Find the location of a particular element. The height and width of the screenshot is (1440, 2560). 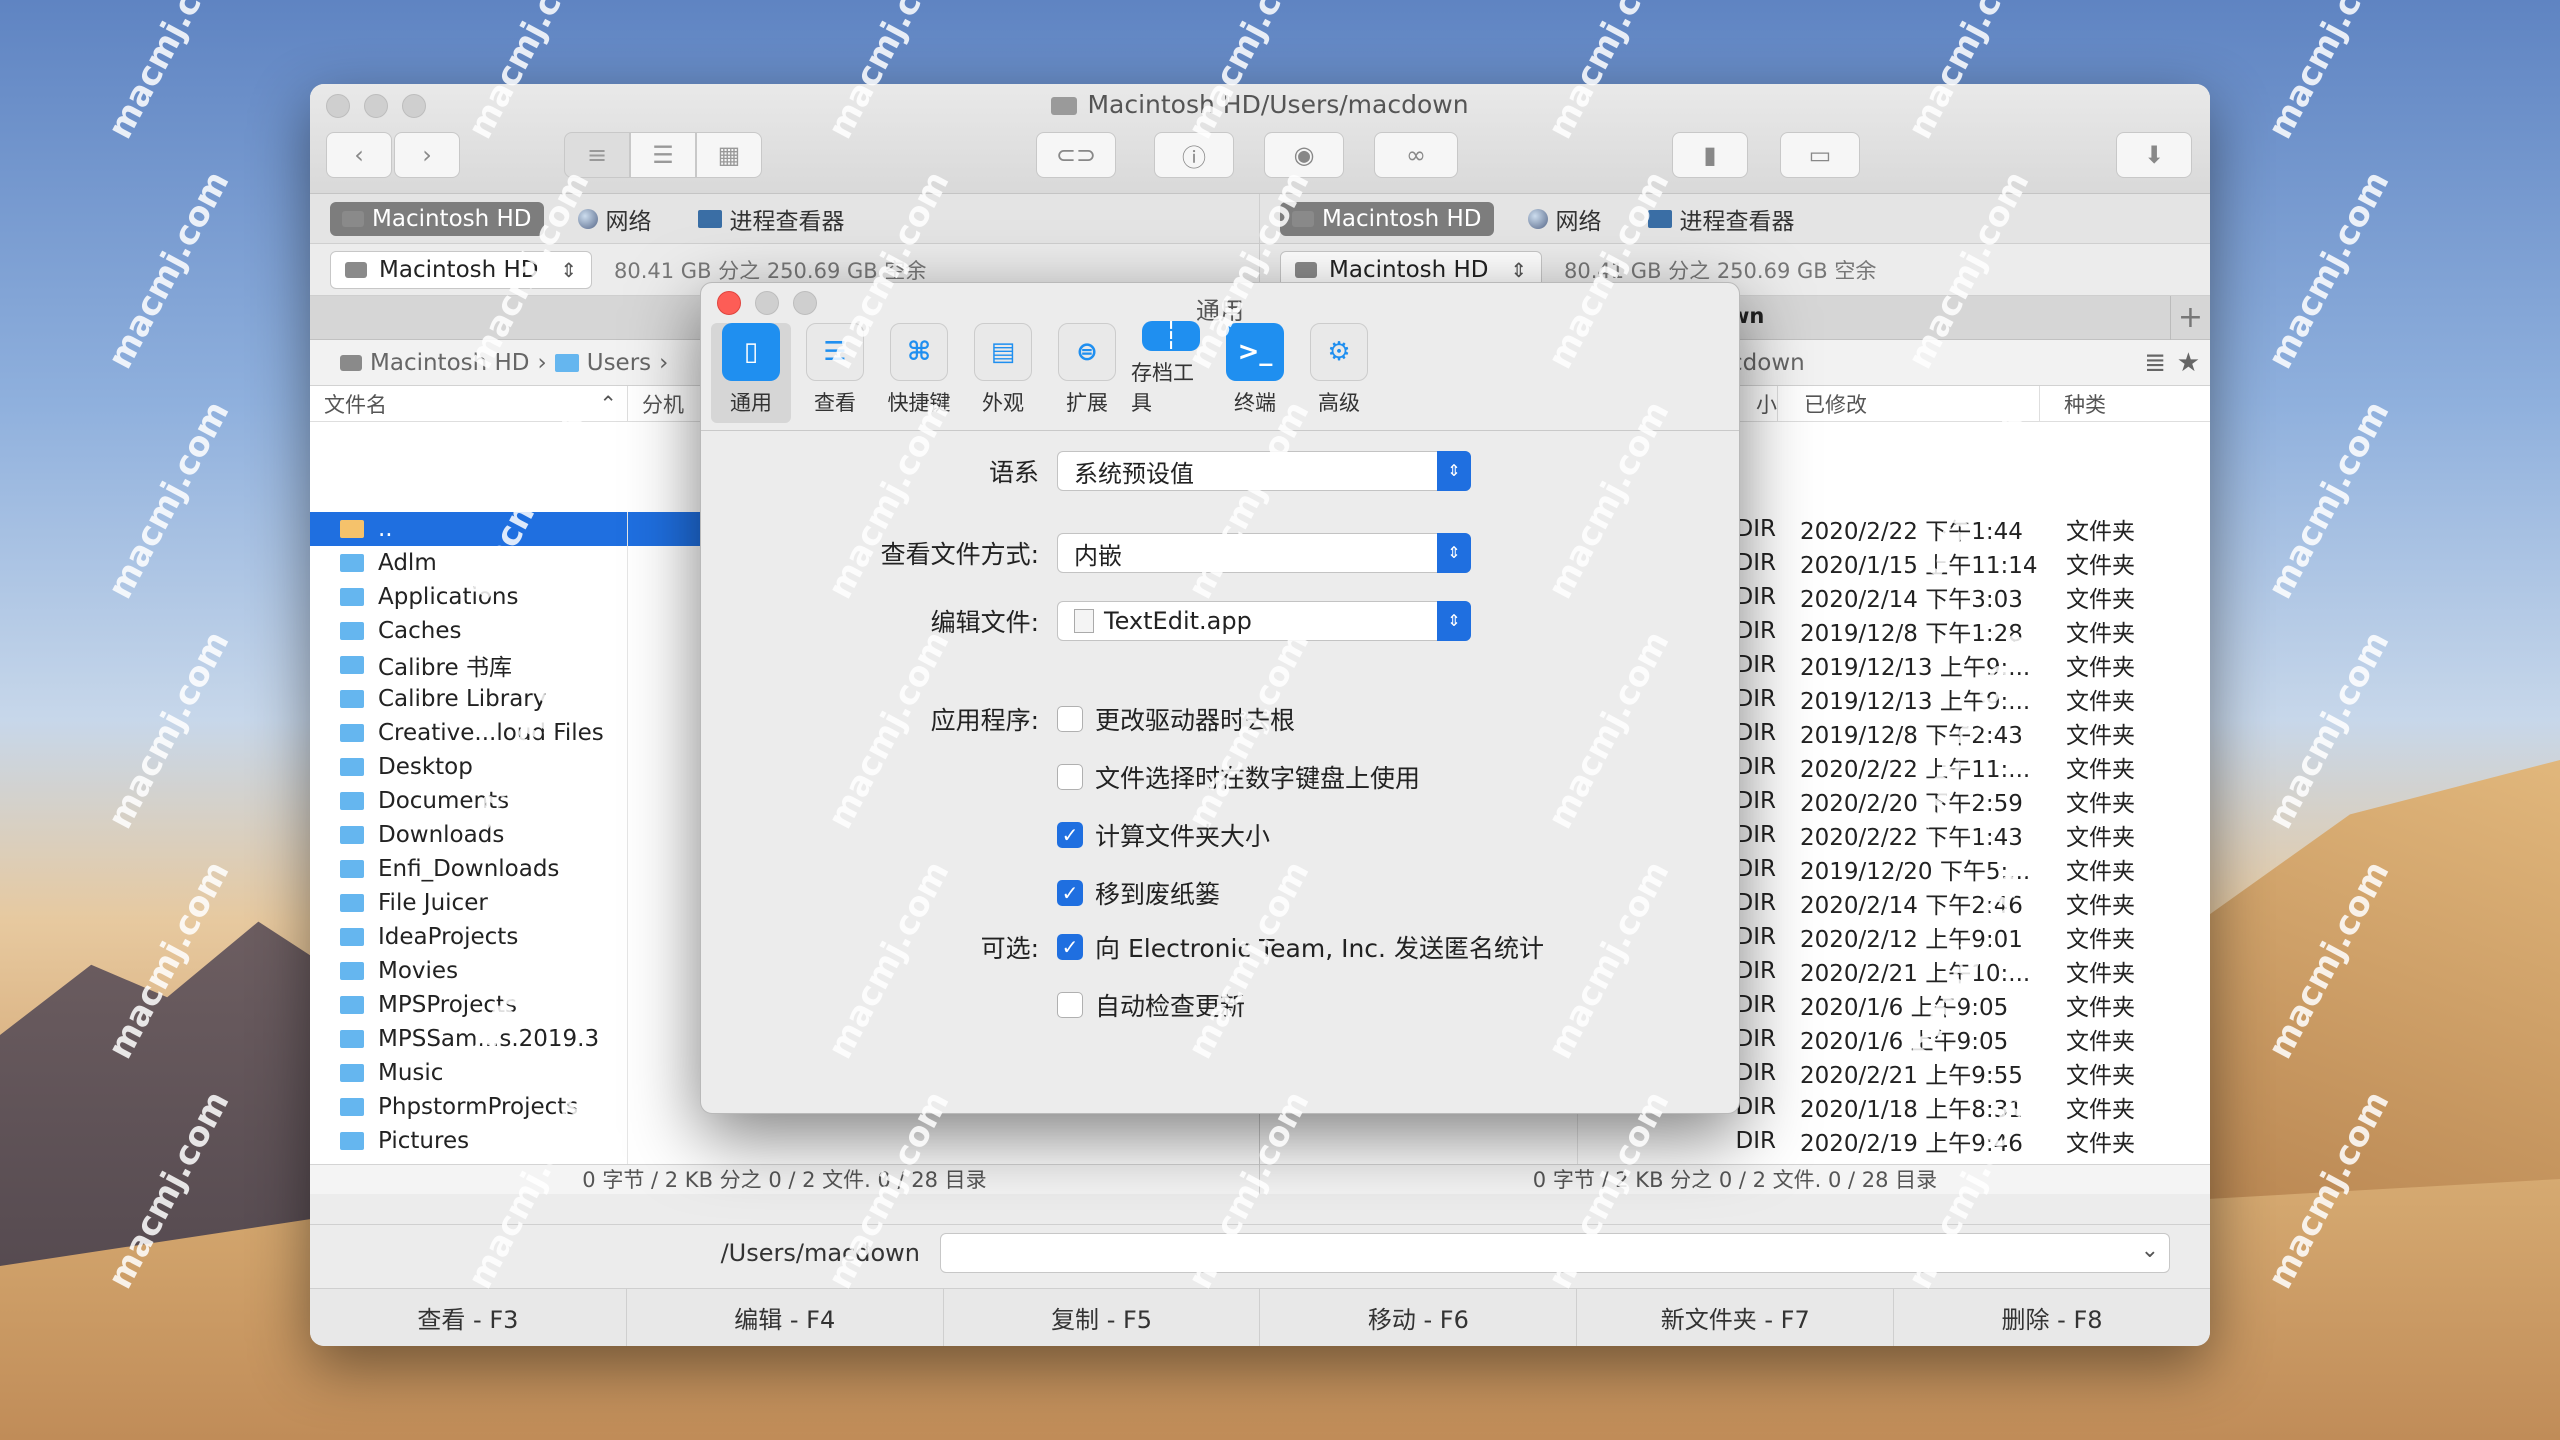

edit-f4-button: 编辑 - F4 is located at coordinates (785, 1317).